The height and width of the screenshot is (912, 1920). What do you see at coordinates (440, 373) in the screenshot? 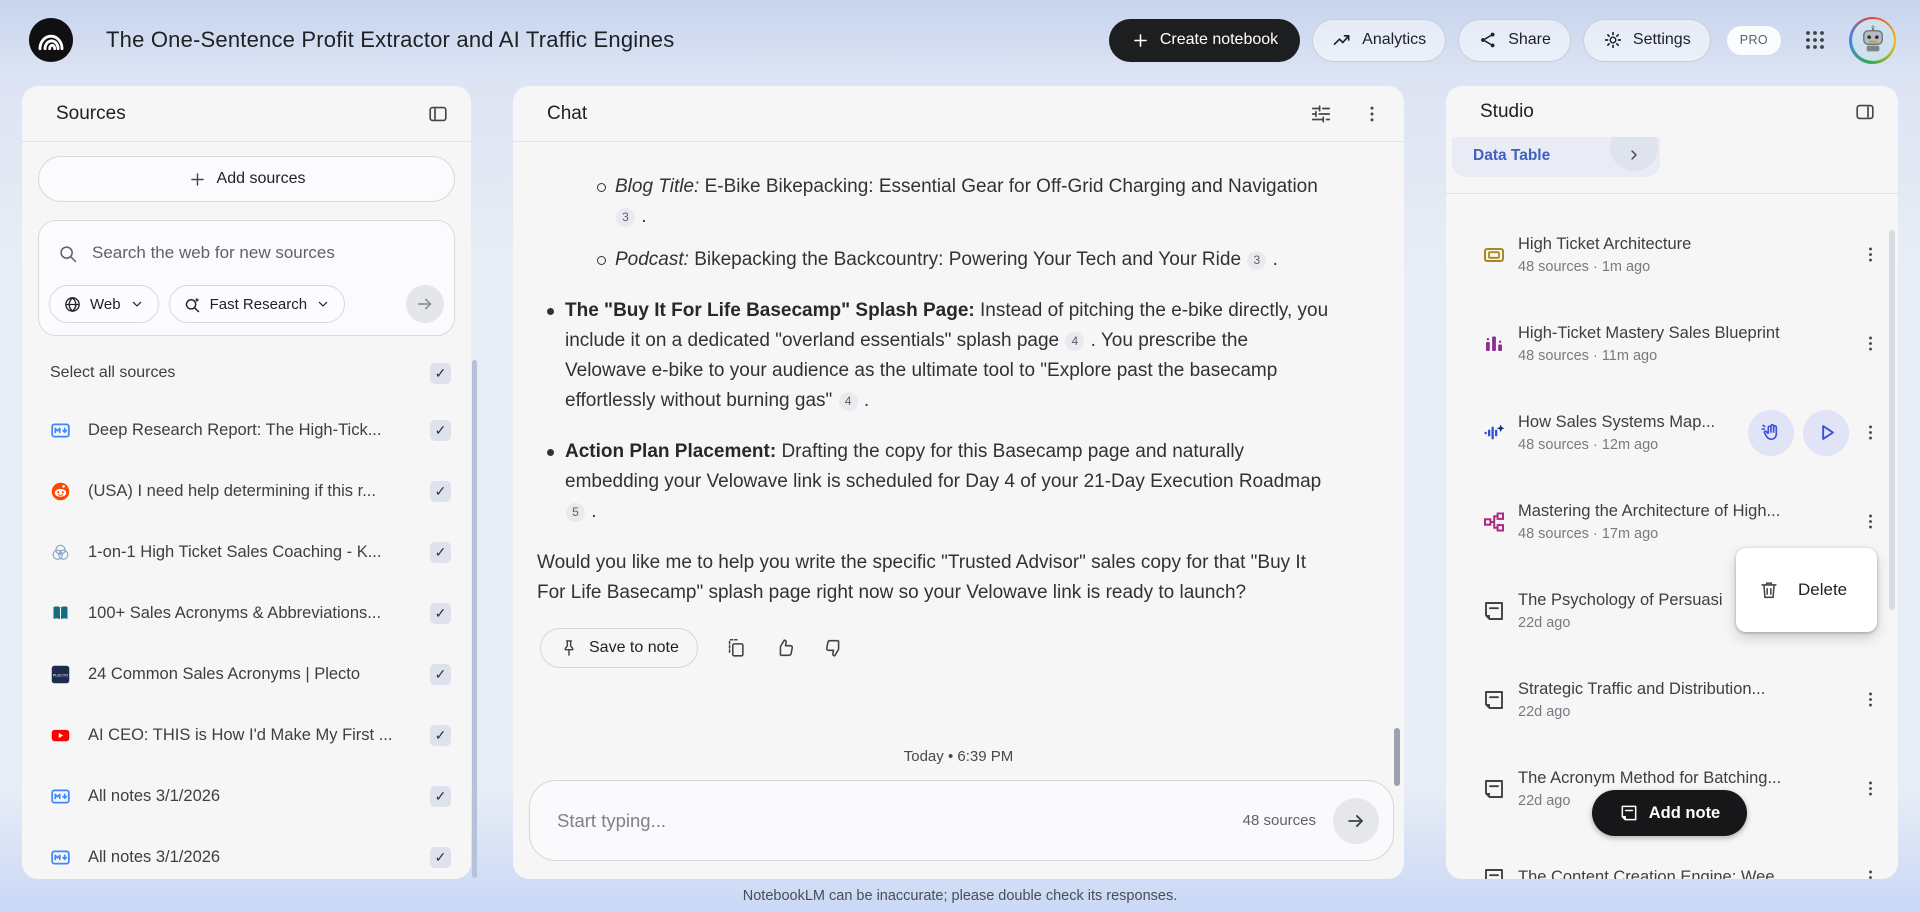
I see `select-all-checkbox: ✓` at bounding box center [440, 373].